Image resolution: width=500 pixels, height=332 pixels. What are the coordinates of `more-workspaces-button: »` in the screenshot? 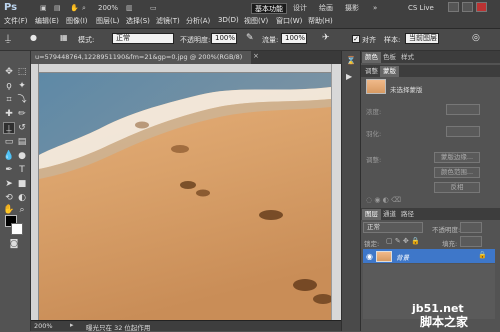 It's located at (375, 8).